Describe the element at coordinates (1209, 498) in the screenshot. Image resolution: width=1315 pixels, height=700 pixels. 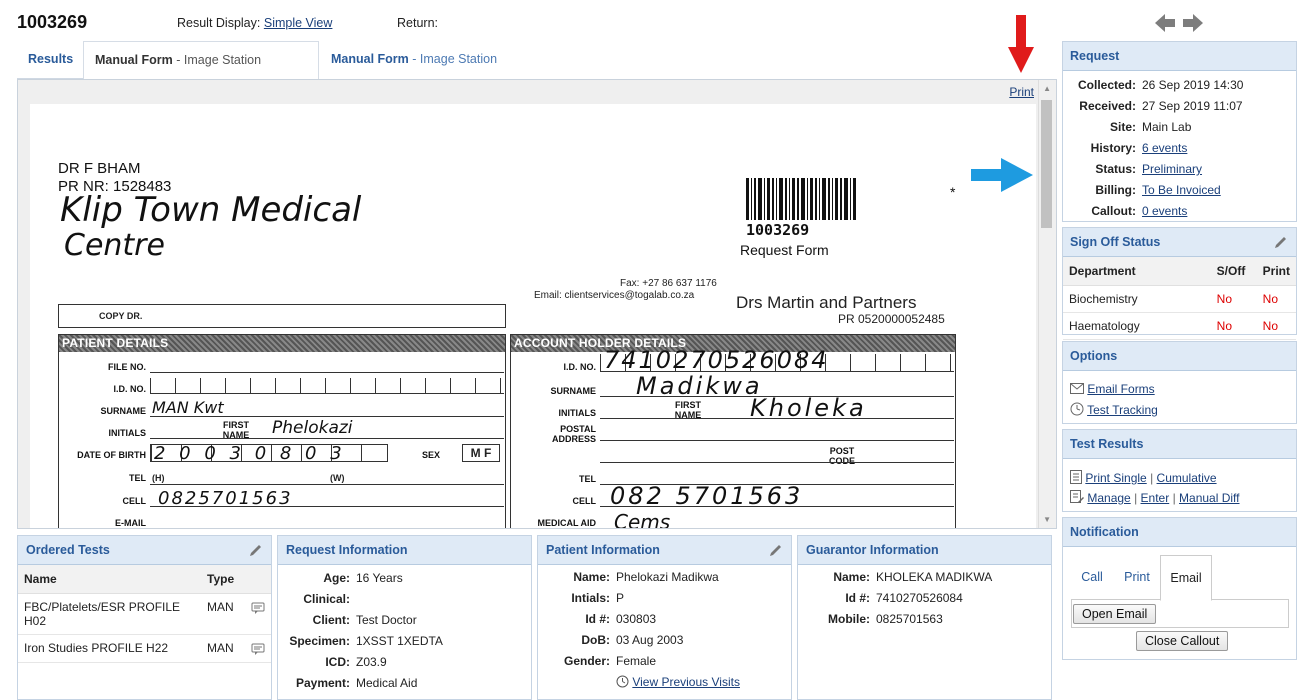
I see `manual-diff-link: Manual Diff` at that location.